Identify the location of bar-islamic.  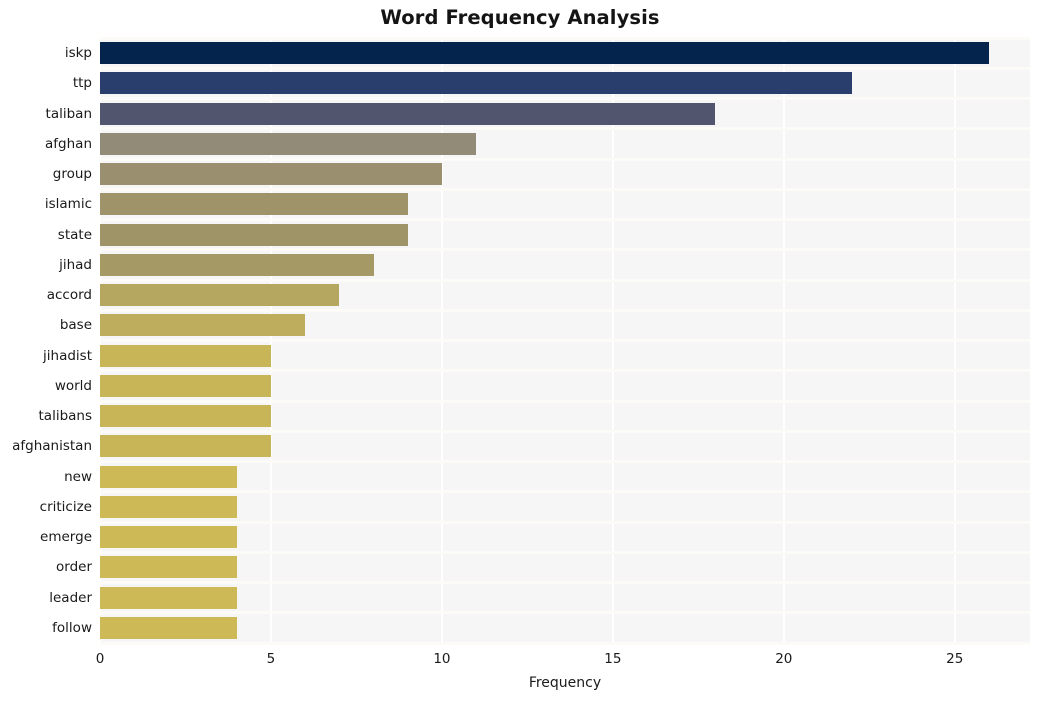
(254, 204).